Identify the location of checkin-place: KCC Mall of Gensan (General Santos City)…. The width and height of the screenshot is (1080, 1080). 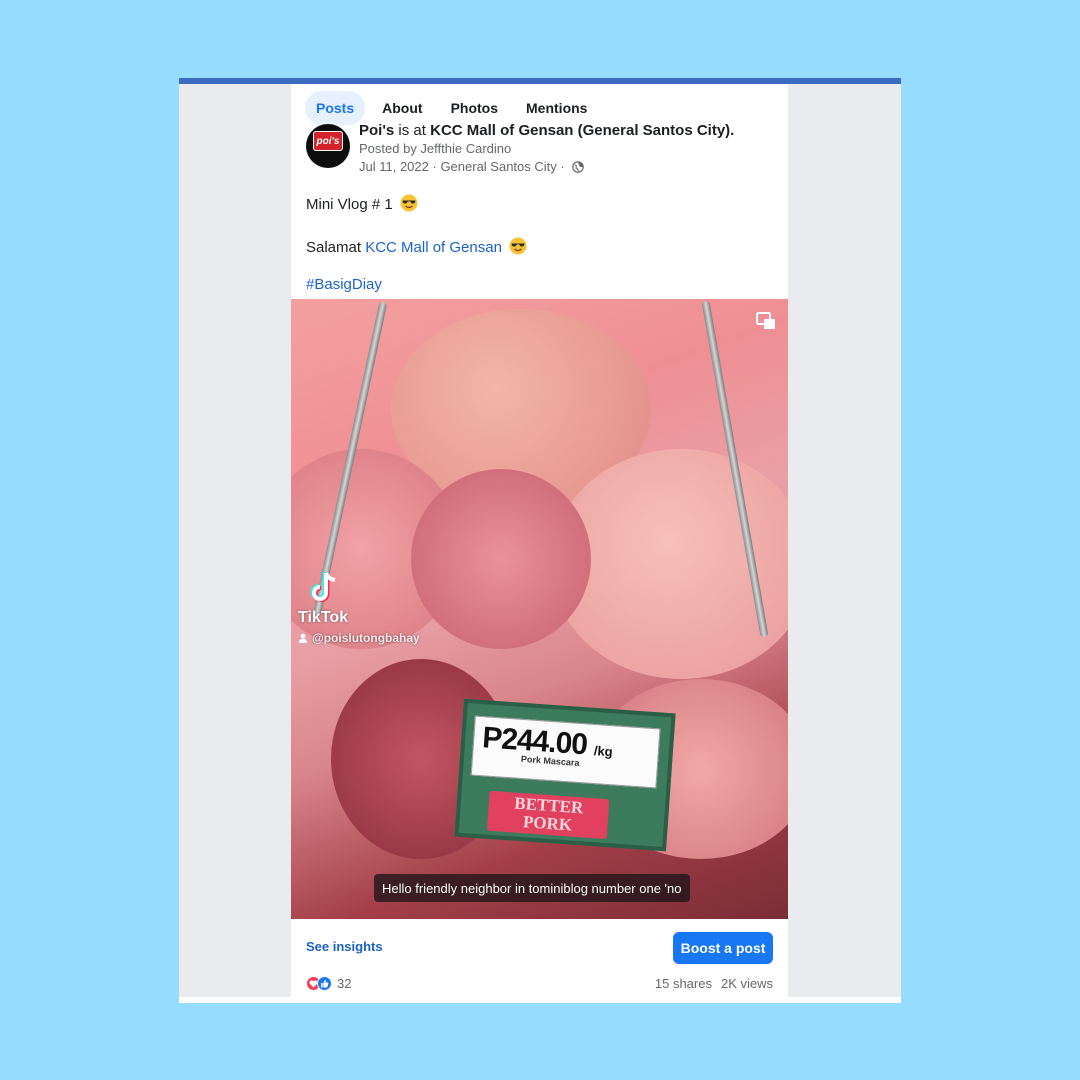
(582, 131).